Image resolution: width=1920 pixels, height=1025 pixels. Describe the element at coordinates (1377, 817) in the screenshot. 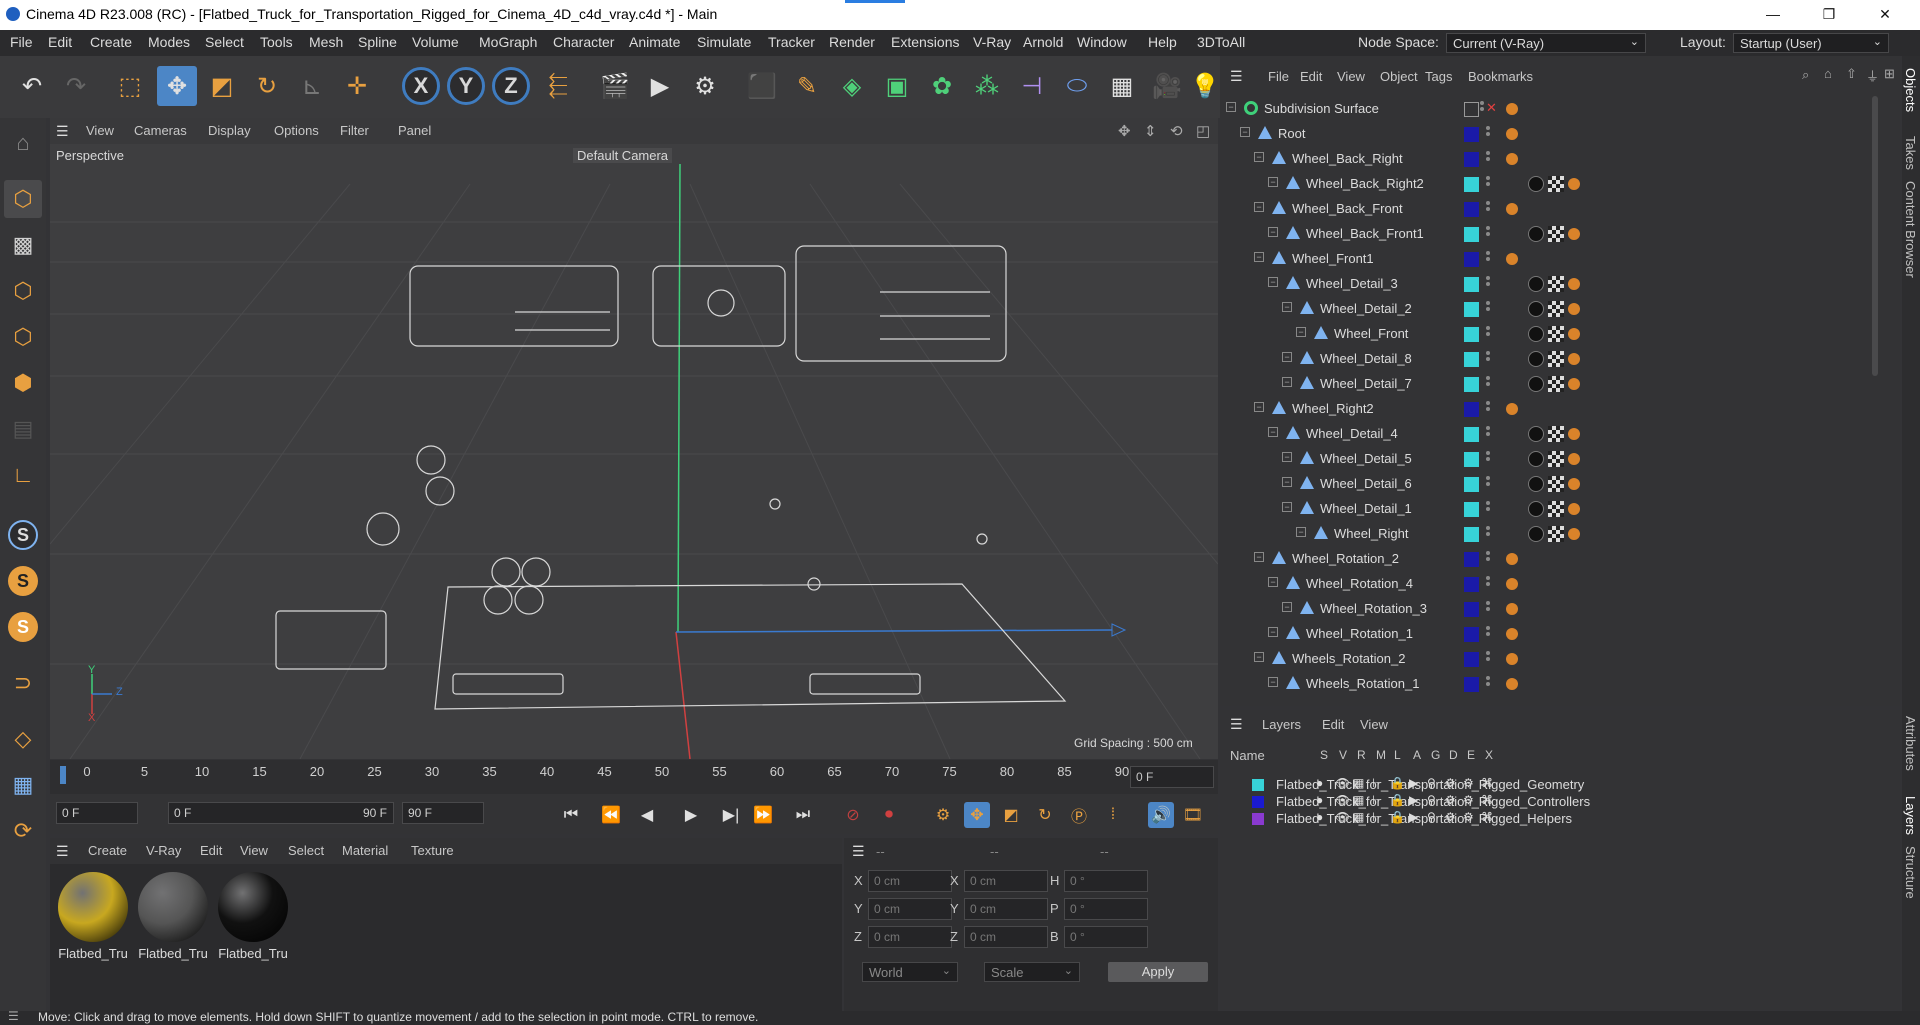

I see `layer-toggle-icon: ⊢` at that location.